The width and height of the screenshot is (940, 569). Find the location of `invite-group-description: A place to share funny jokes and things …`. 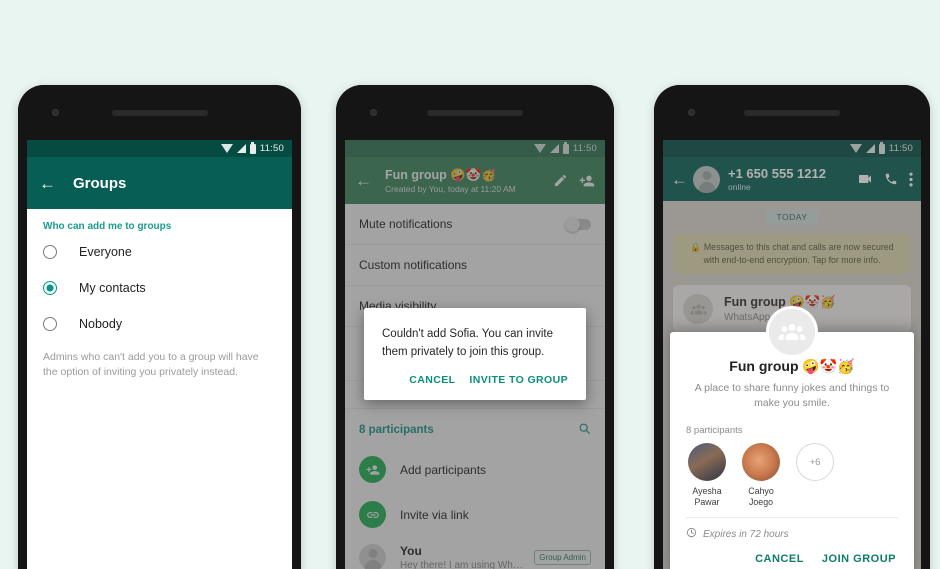

invite-group-description: A place to share funny jokes and things … is located at coordinates (792, 395).